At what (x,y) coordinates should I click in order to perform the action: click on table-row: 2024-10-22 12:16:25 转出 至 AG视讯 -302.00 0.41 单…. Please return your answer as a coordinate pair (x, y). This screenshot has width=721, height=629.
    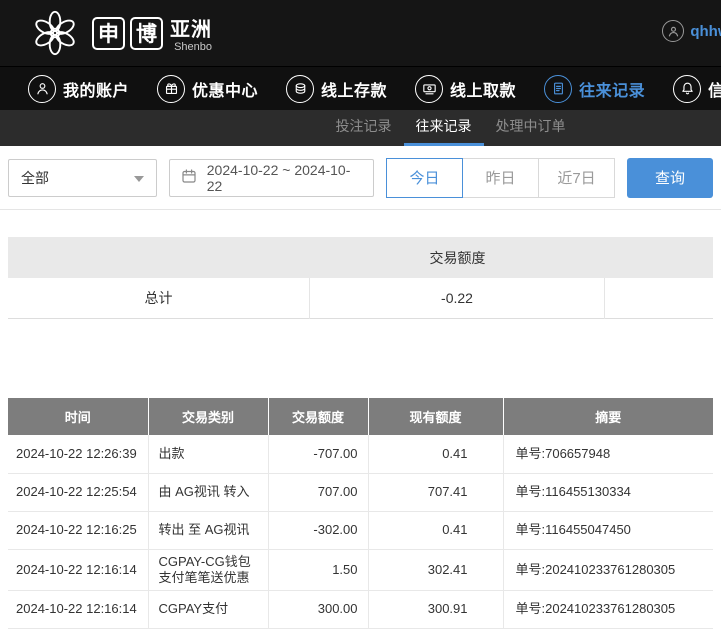
    Looking at the image, I should click on (360, 530).